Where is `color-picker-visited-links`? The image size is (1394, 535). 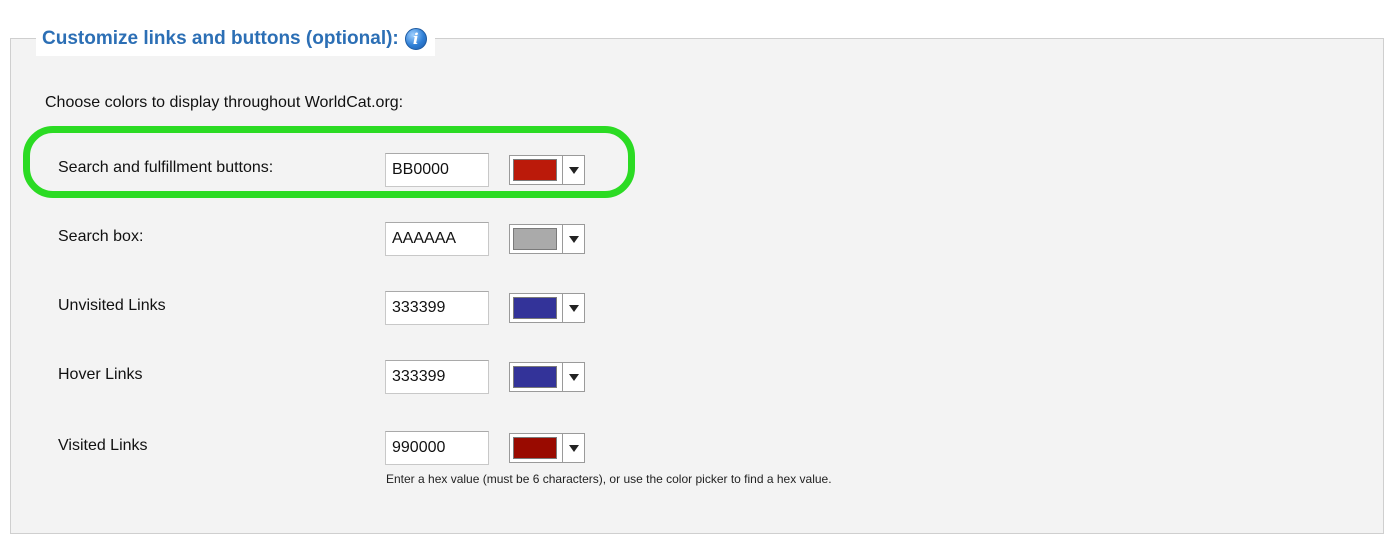
color-picker-visited-links is located at coordinates (547, 448).